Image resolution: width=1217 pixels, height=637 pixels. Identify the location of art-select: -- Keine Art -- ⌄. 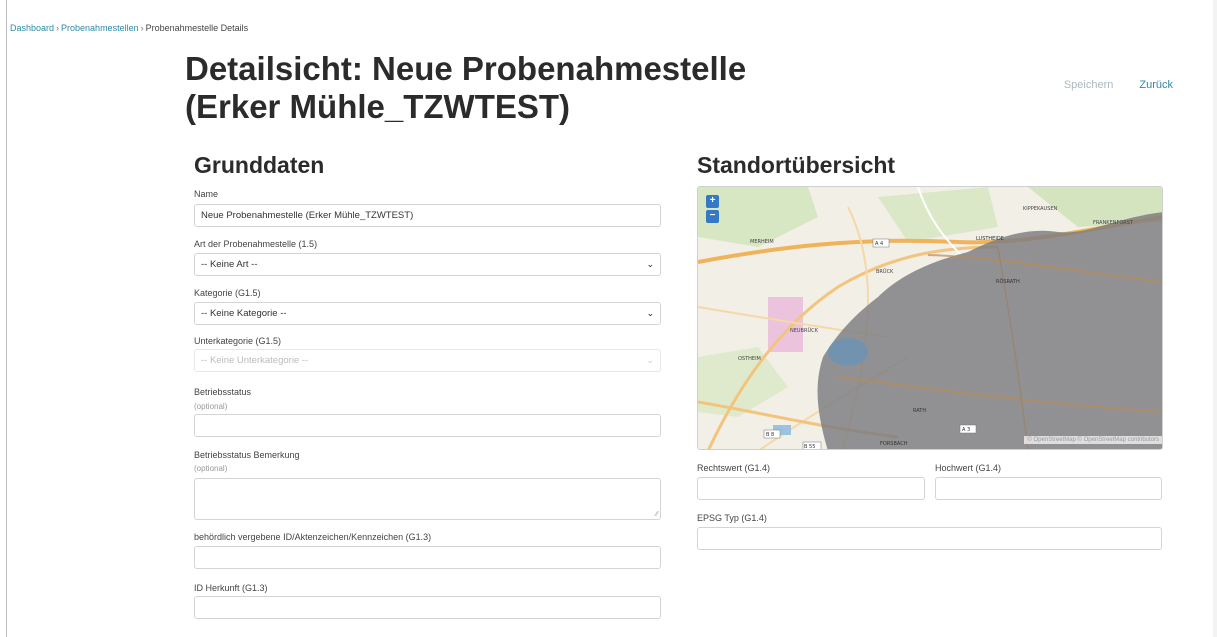
(427, 264).